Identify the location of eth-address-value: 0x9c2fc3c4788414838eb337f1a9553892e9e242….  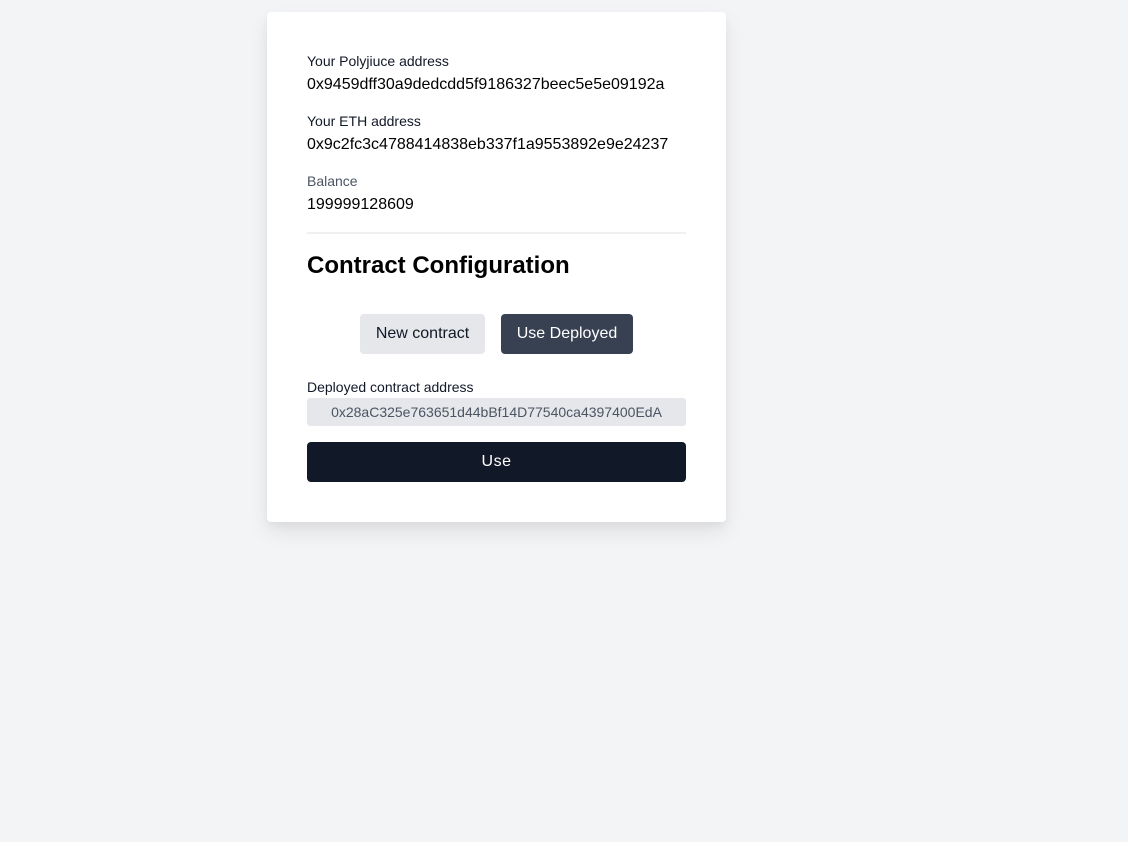
(488, 144).